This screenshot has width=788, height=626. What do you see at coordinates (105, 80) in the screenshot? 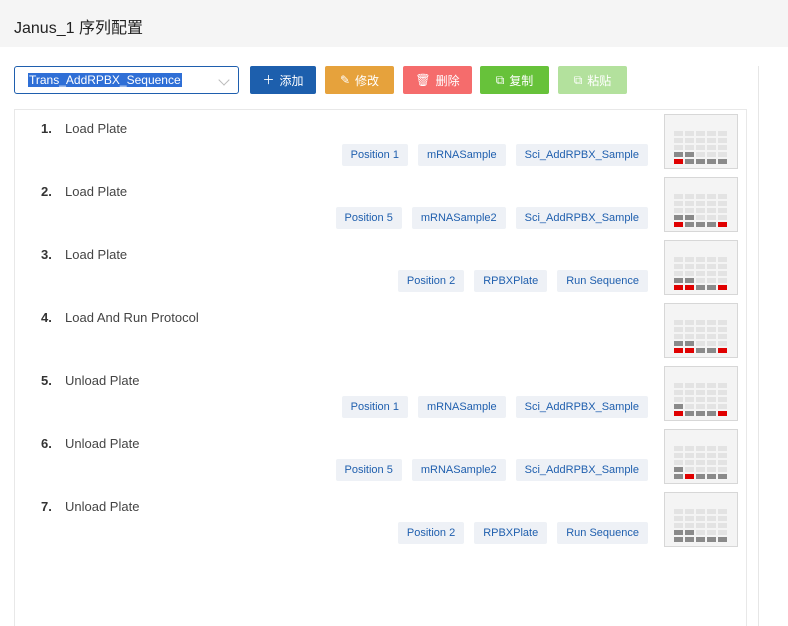
I see `sequence-select-value: Trans_AddRPBX_Sequence` at bounding box center [105, 80].